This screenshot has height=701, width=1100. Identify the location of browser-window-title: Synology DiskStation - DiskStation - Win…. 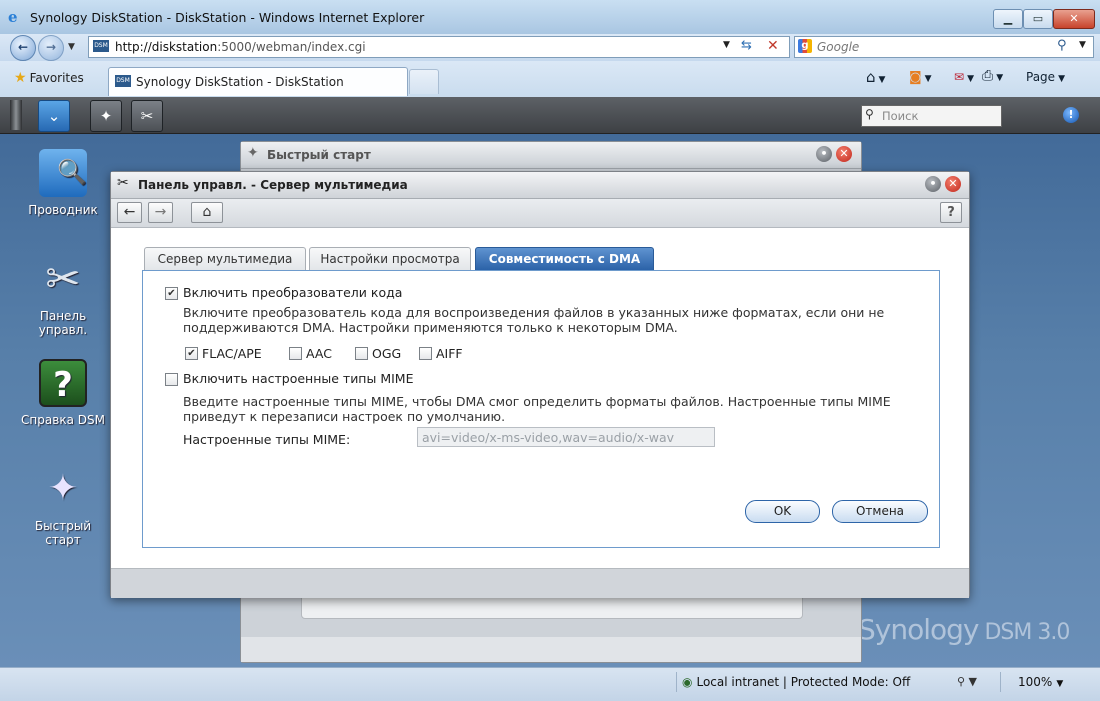
(227, 17).